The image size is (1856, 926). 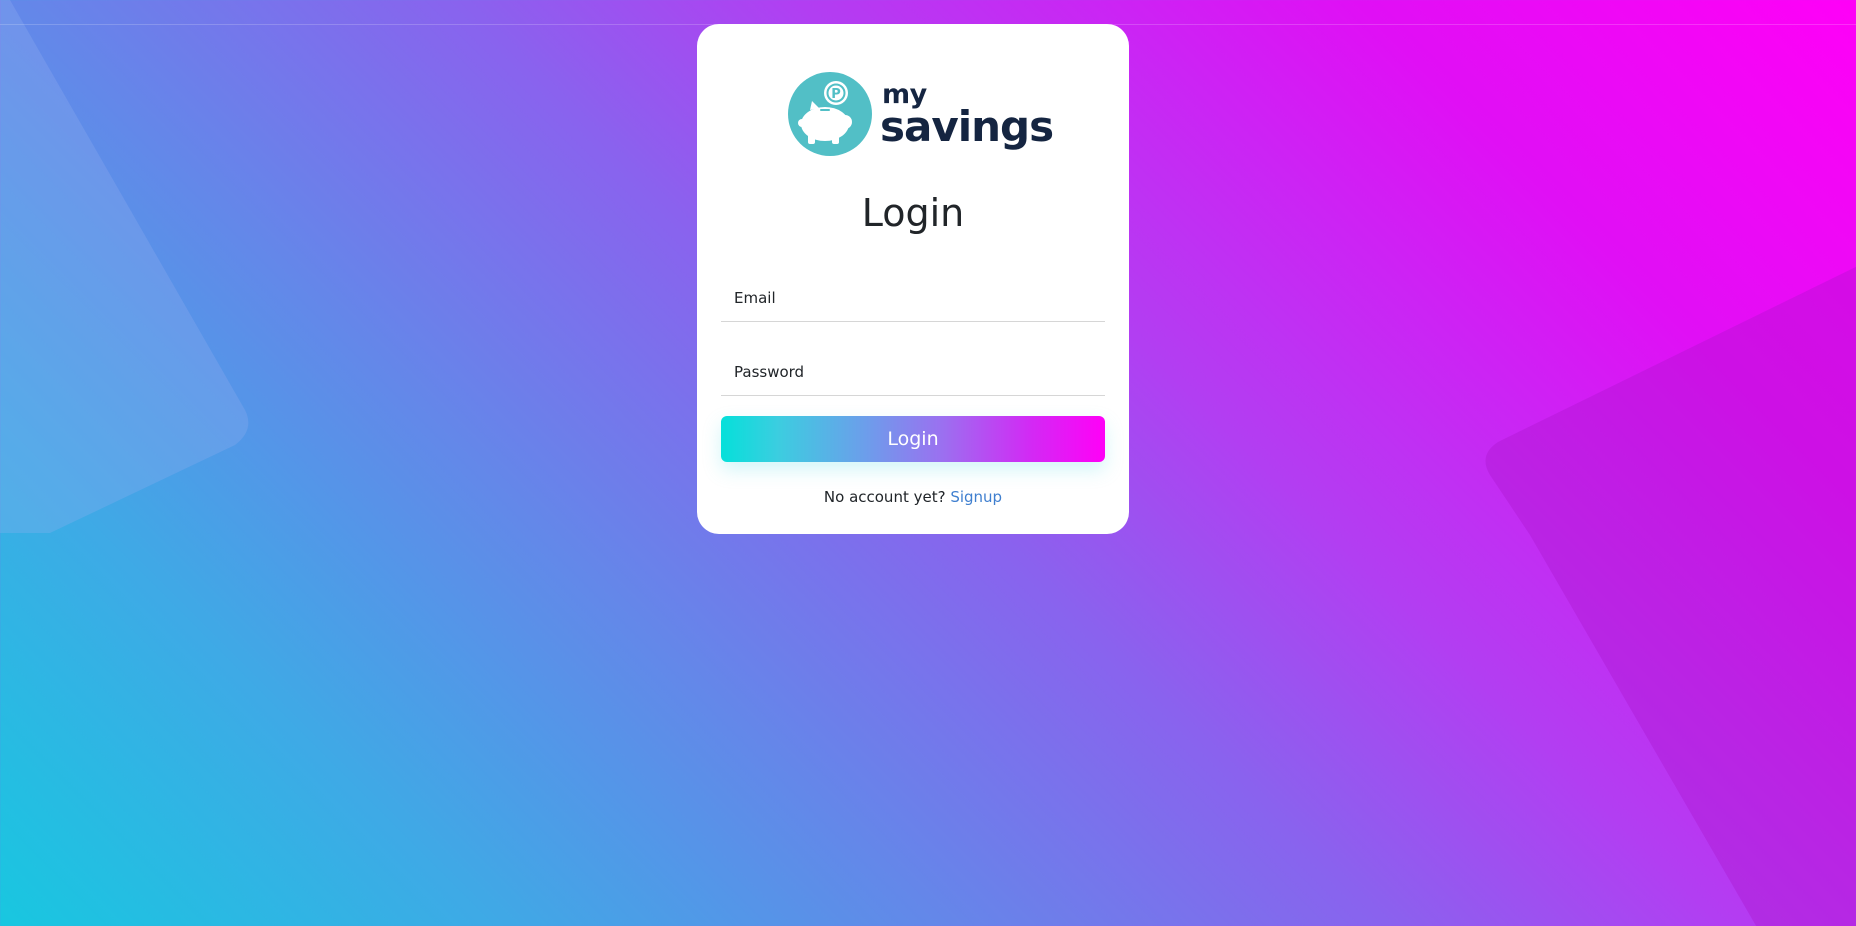 What do you see at coordinates (976, 497) in the screenshot?
I see `signup-link: Signup` at bounding box center [976, 497].